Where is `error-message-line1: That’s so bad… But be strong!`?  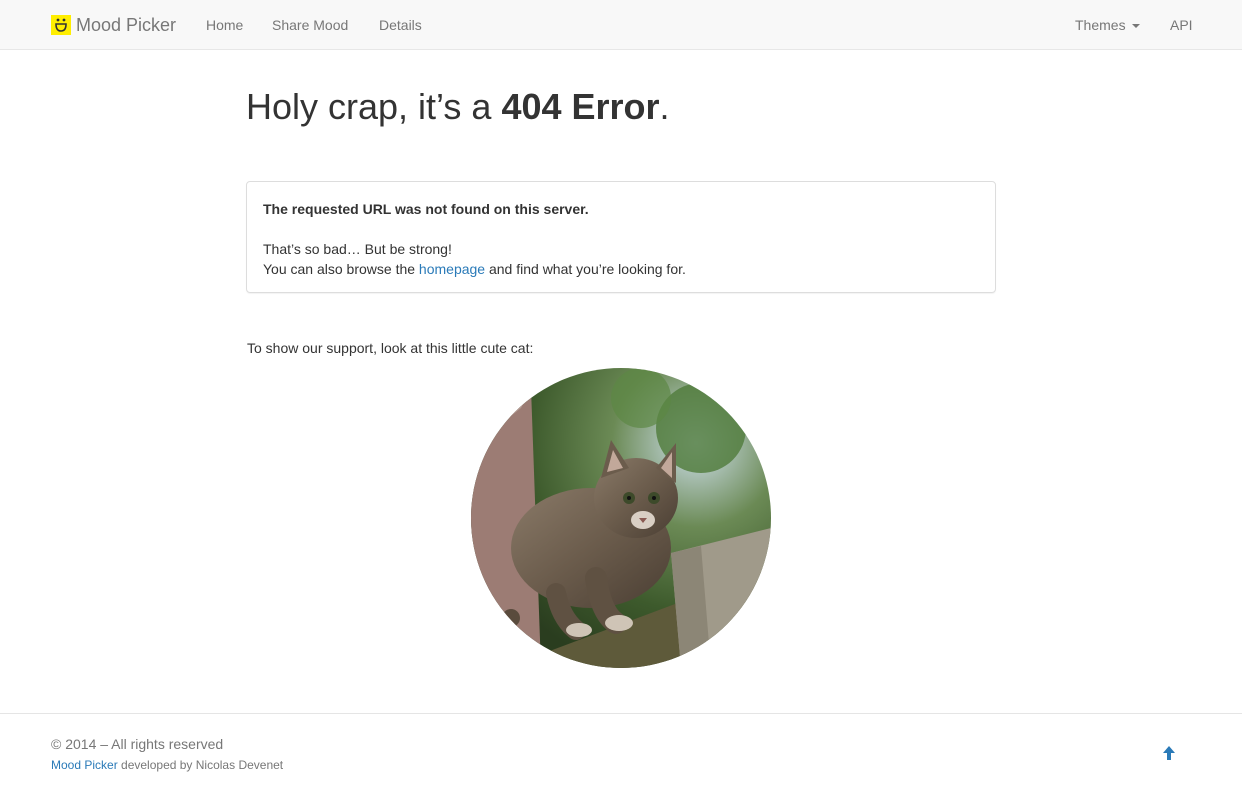
error-message-line1: That’s so bad… But be strong! is located at coordinates (357, 249).